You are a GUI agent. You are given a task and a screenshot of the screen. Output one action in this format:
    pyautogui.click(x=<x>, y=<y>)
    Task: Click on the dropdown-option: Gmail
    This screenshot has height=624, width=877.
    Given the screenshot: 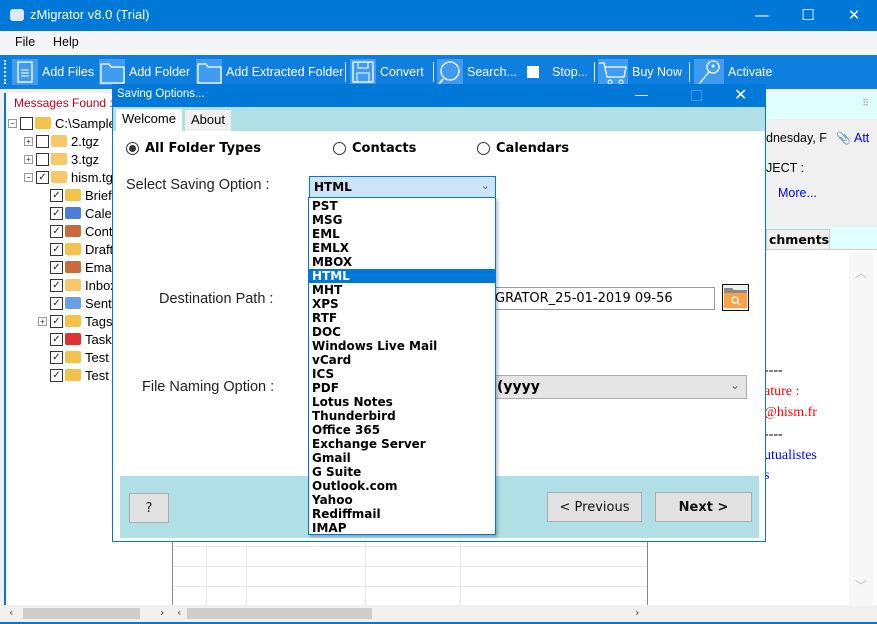 What is the action you would take?
    pyautogui.click(x=402, y=458)
    